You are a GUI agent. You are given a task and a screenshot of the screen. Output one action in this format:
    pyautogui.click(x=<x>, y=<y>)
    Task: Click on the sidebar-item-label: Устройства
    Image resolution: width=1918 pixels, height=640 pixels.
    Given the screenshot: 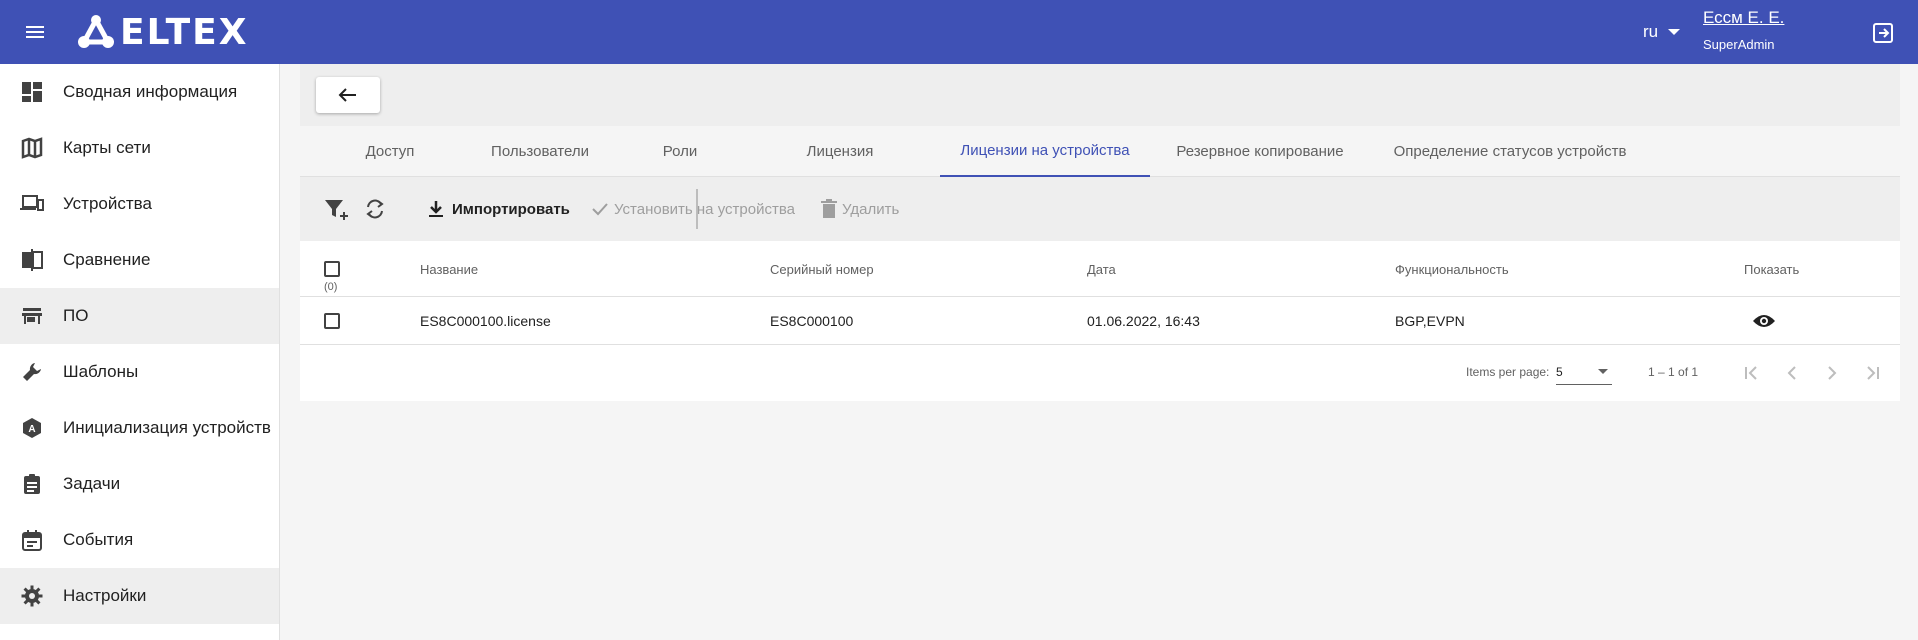 What is the action you would take?
    pyautogui.click(x=107, y=203)
    